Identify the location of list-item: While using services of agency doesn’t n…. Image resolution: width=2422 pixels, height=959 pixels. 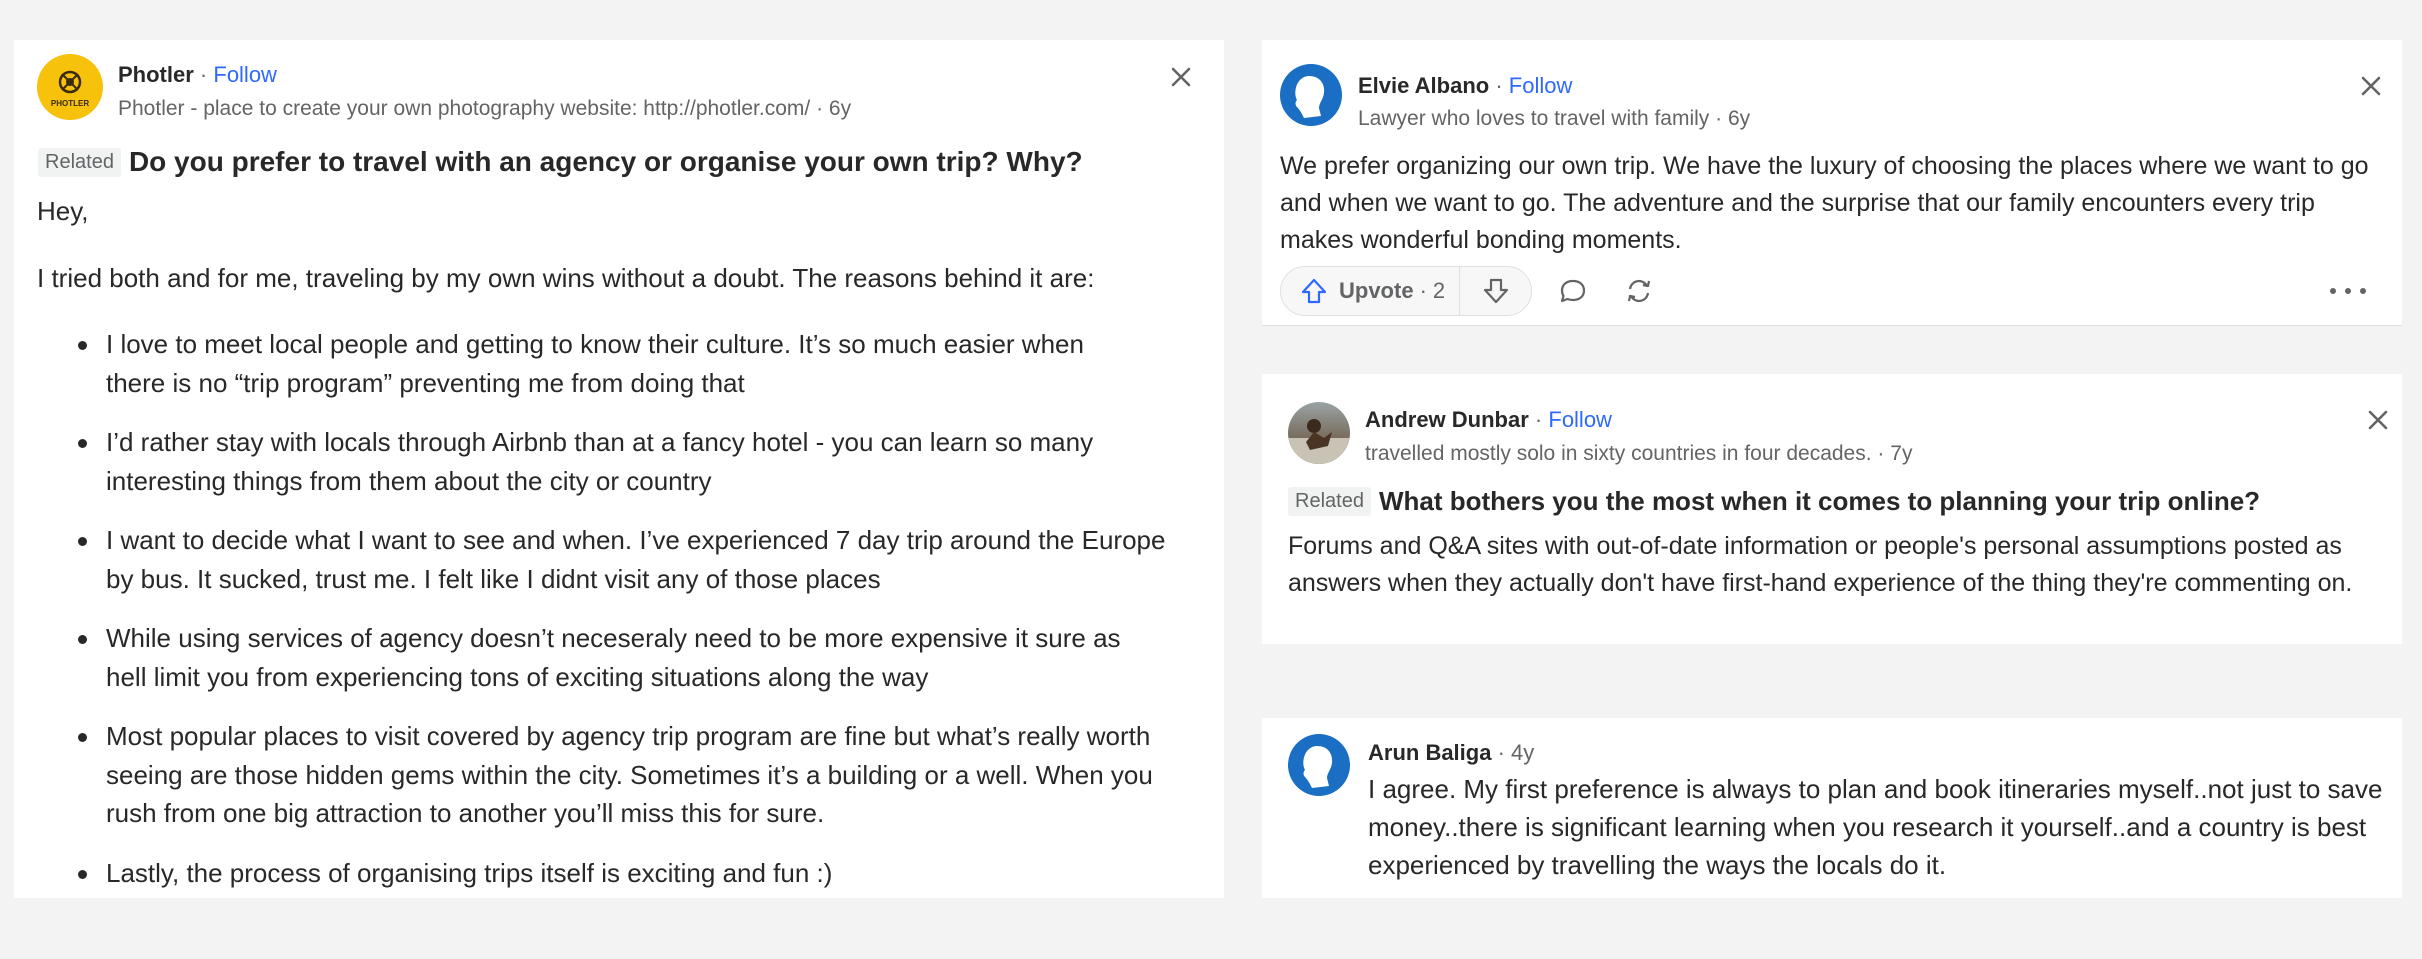
(635, 657).